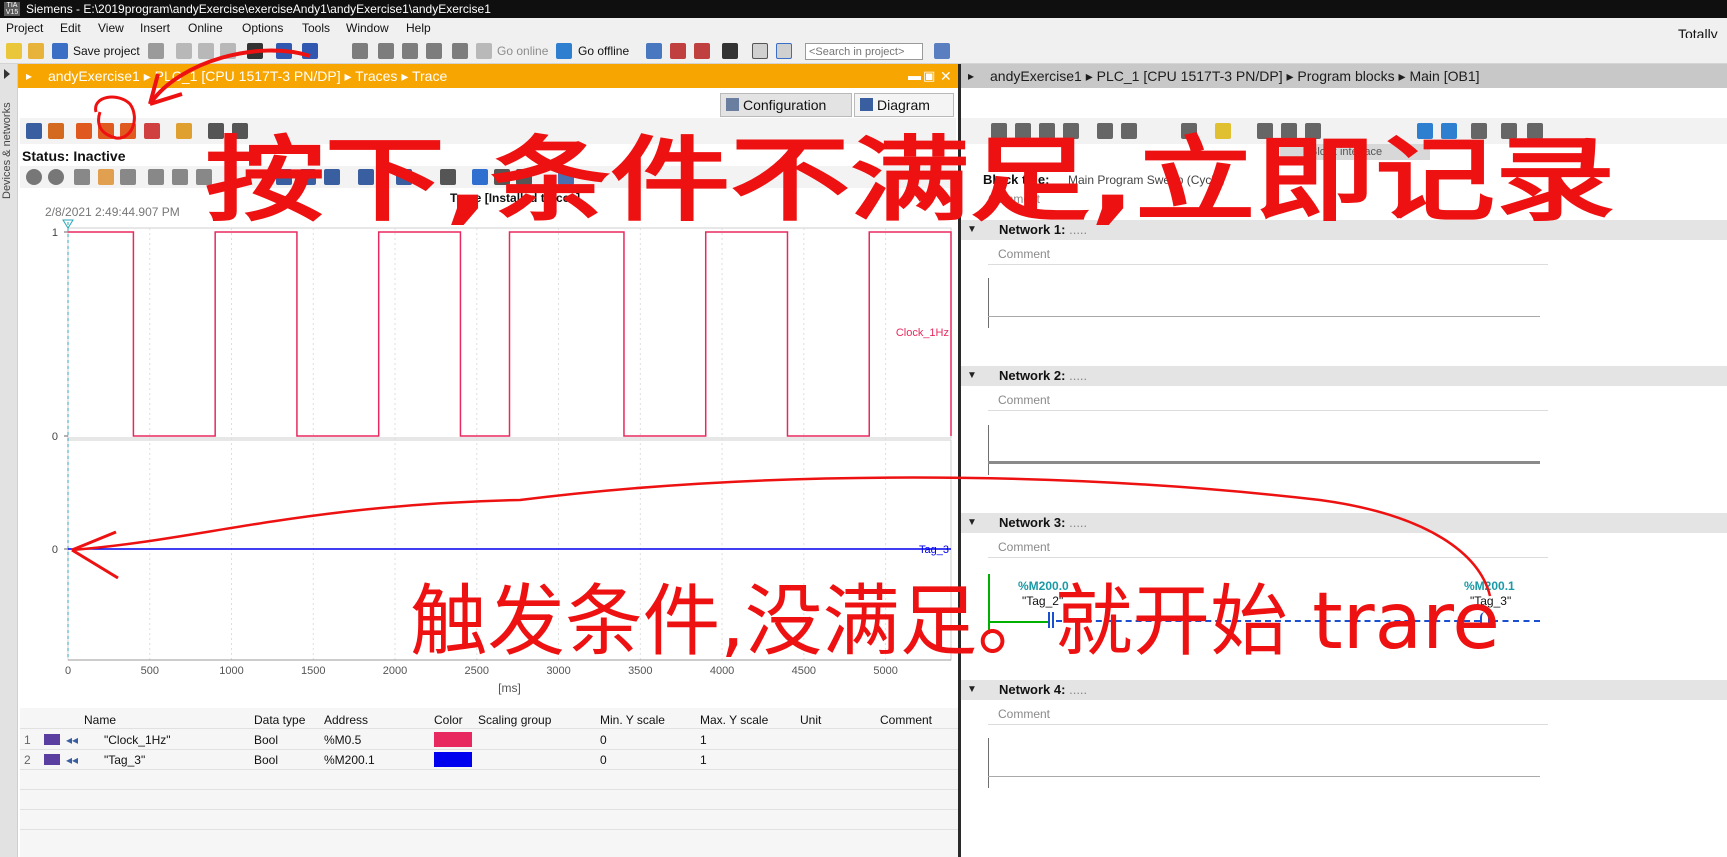 The height and width of the screenshot is (857, 1727). I want to click on contact-symbol, so click(1051, 620).